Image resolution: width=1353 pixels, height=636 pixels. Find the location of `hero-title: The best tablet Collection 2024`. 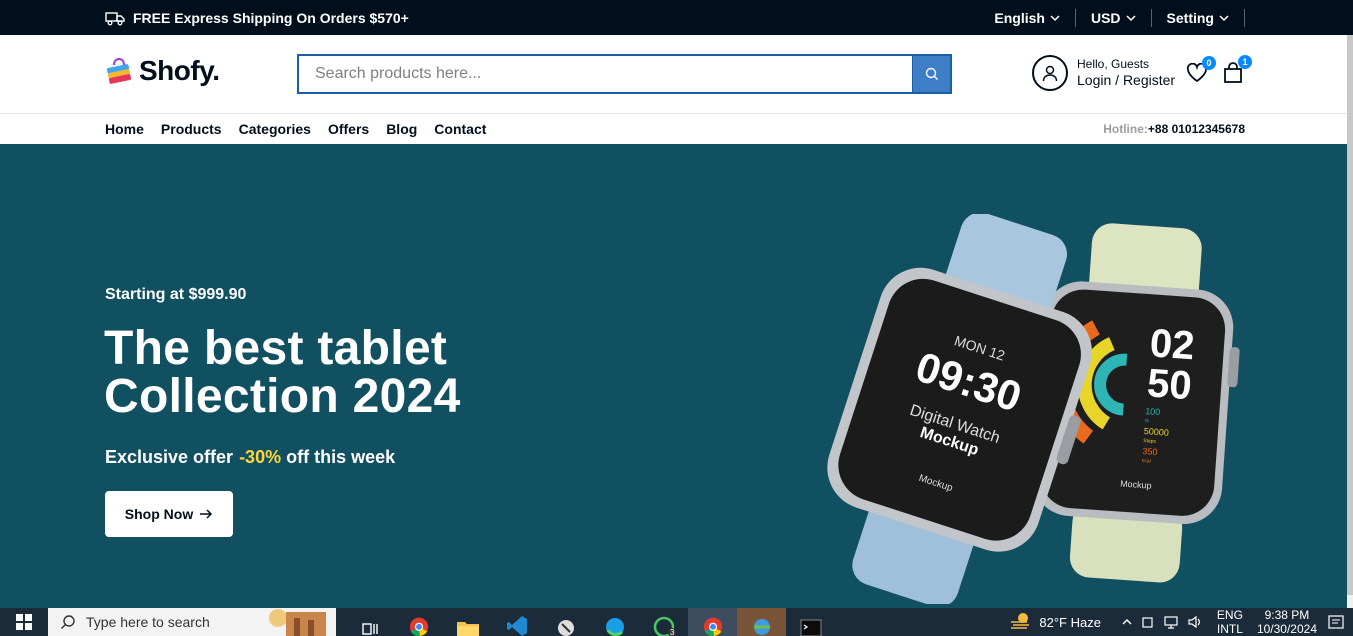

hero-title: The best tablet Collection 2024 is located at coordinates (282, 373).